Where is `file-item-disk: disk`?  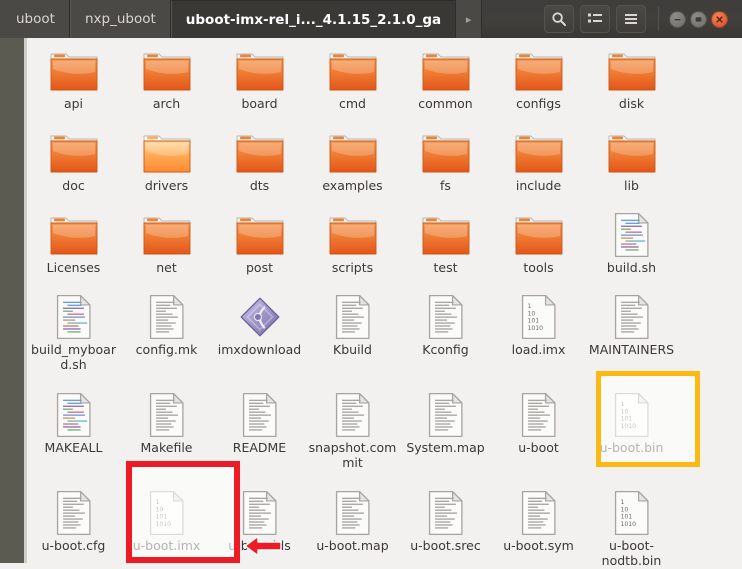 file-item-disk: disk is located at coordinates (631, 79).